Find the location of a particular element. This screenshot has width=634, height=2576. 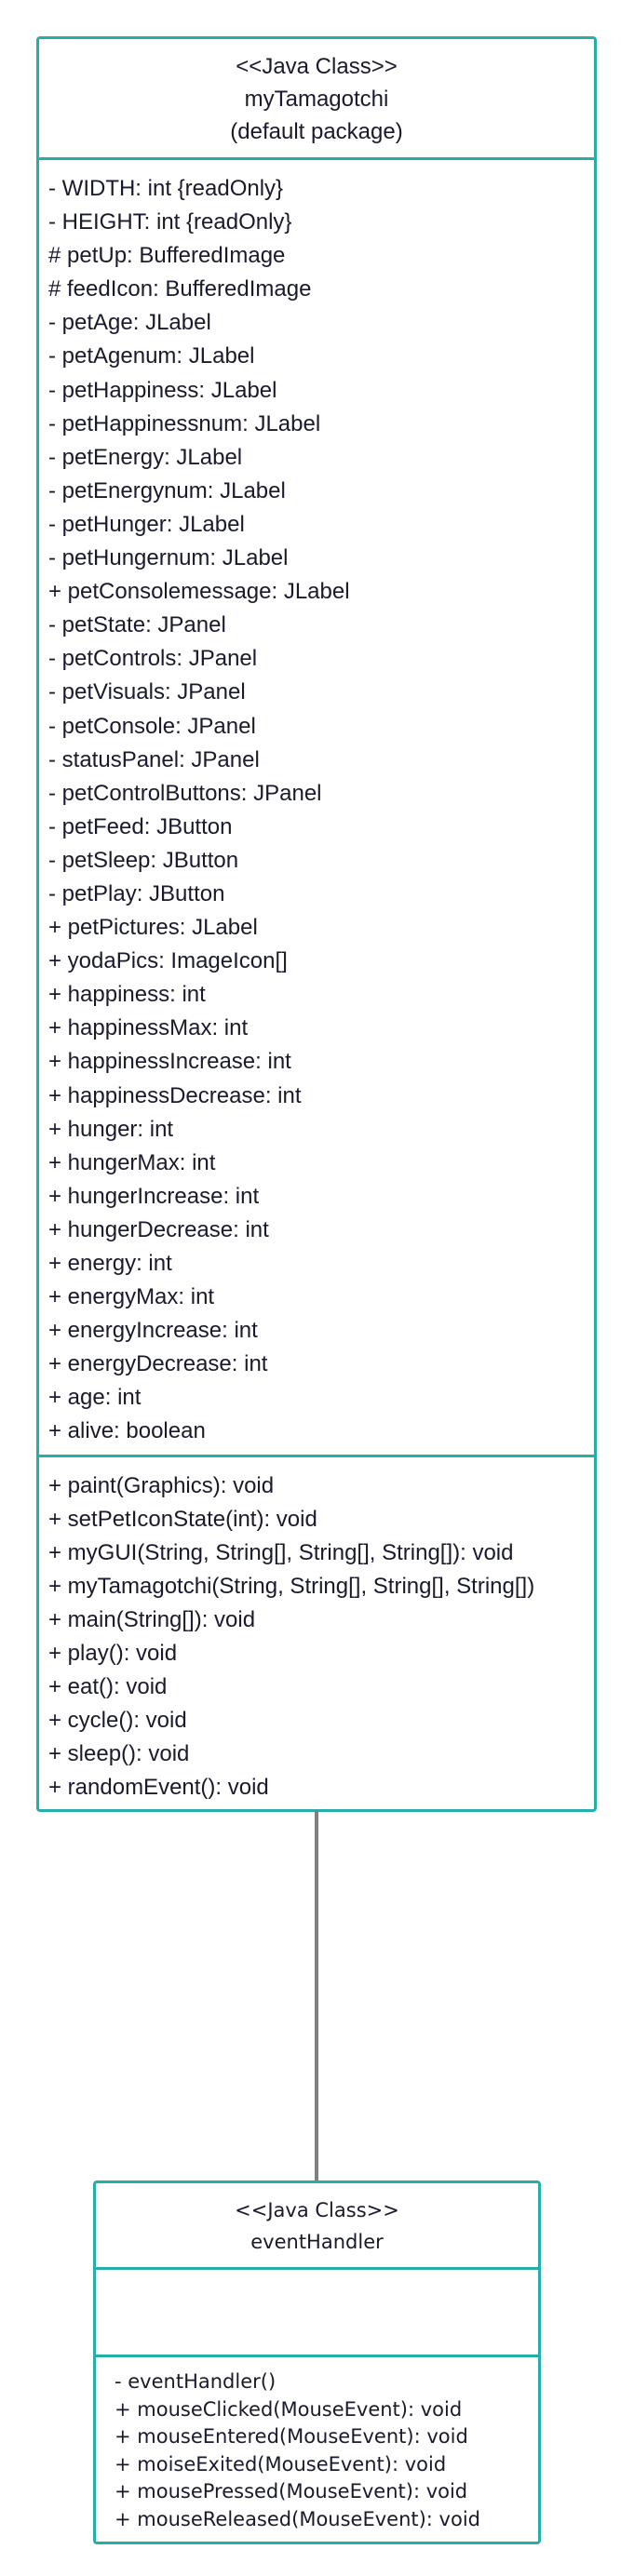

class-name: myTamagotchi is located at coordinates (316, 99).